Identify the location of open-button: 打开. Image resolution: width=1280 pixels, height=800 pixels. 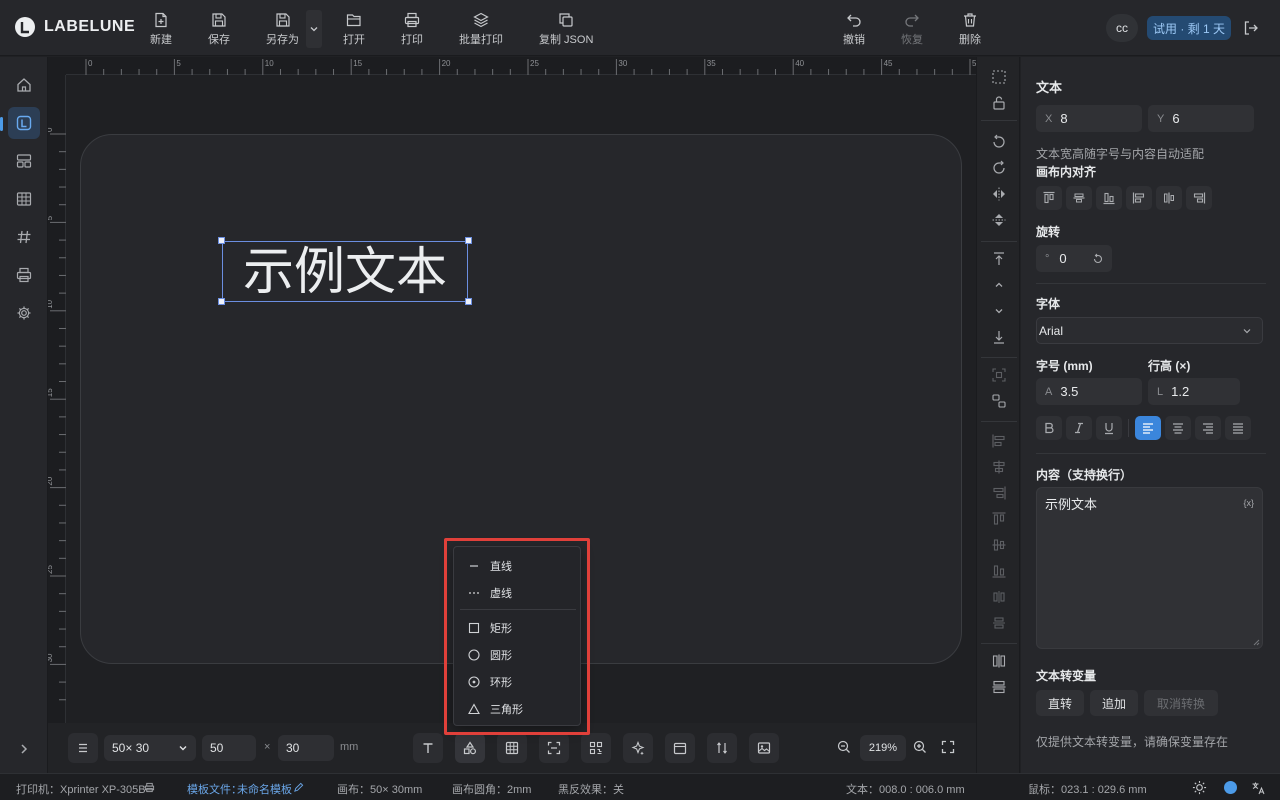
(354, 29).